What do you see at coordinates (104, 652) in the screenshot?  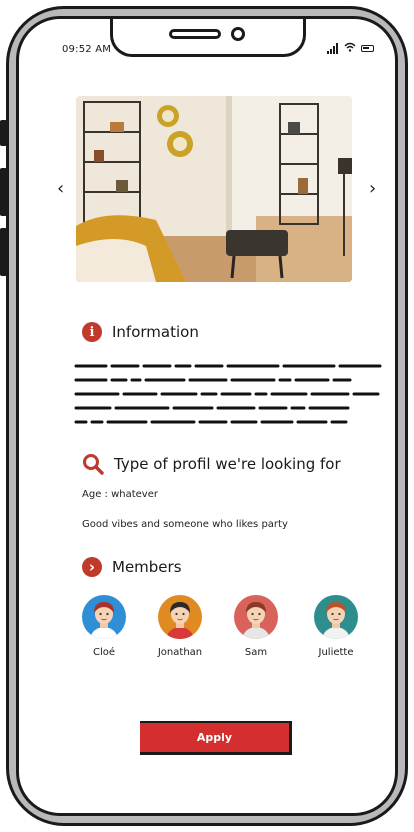 I see `member-name: Cloé` at bounding box center [104, 652].